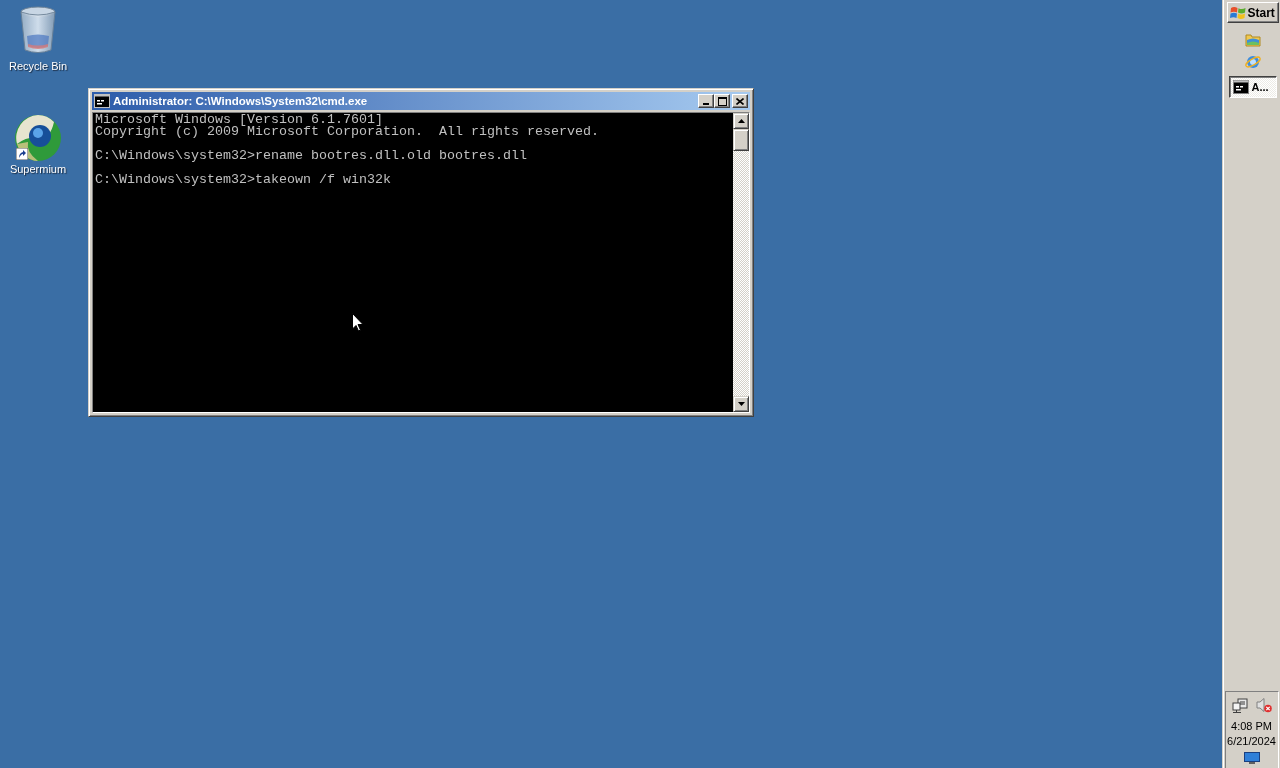 This screenshot has height=768, width=1280. Describe the element at coordinates (1237, 12) in the screenshot. I see `windows-flag-icon` at that location.